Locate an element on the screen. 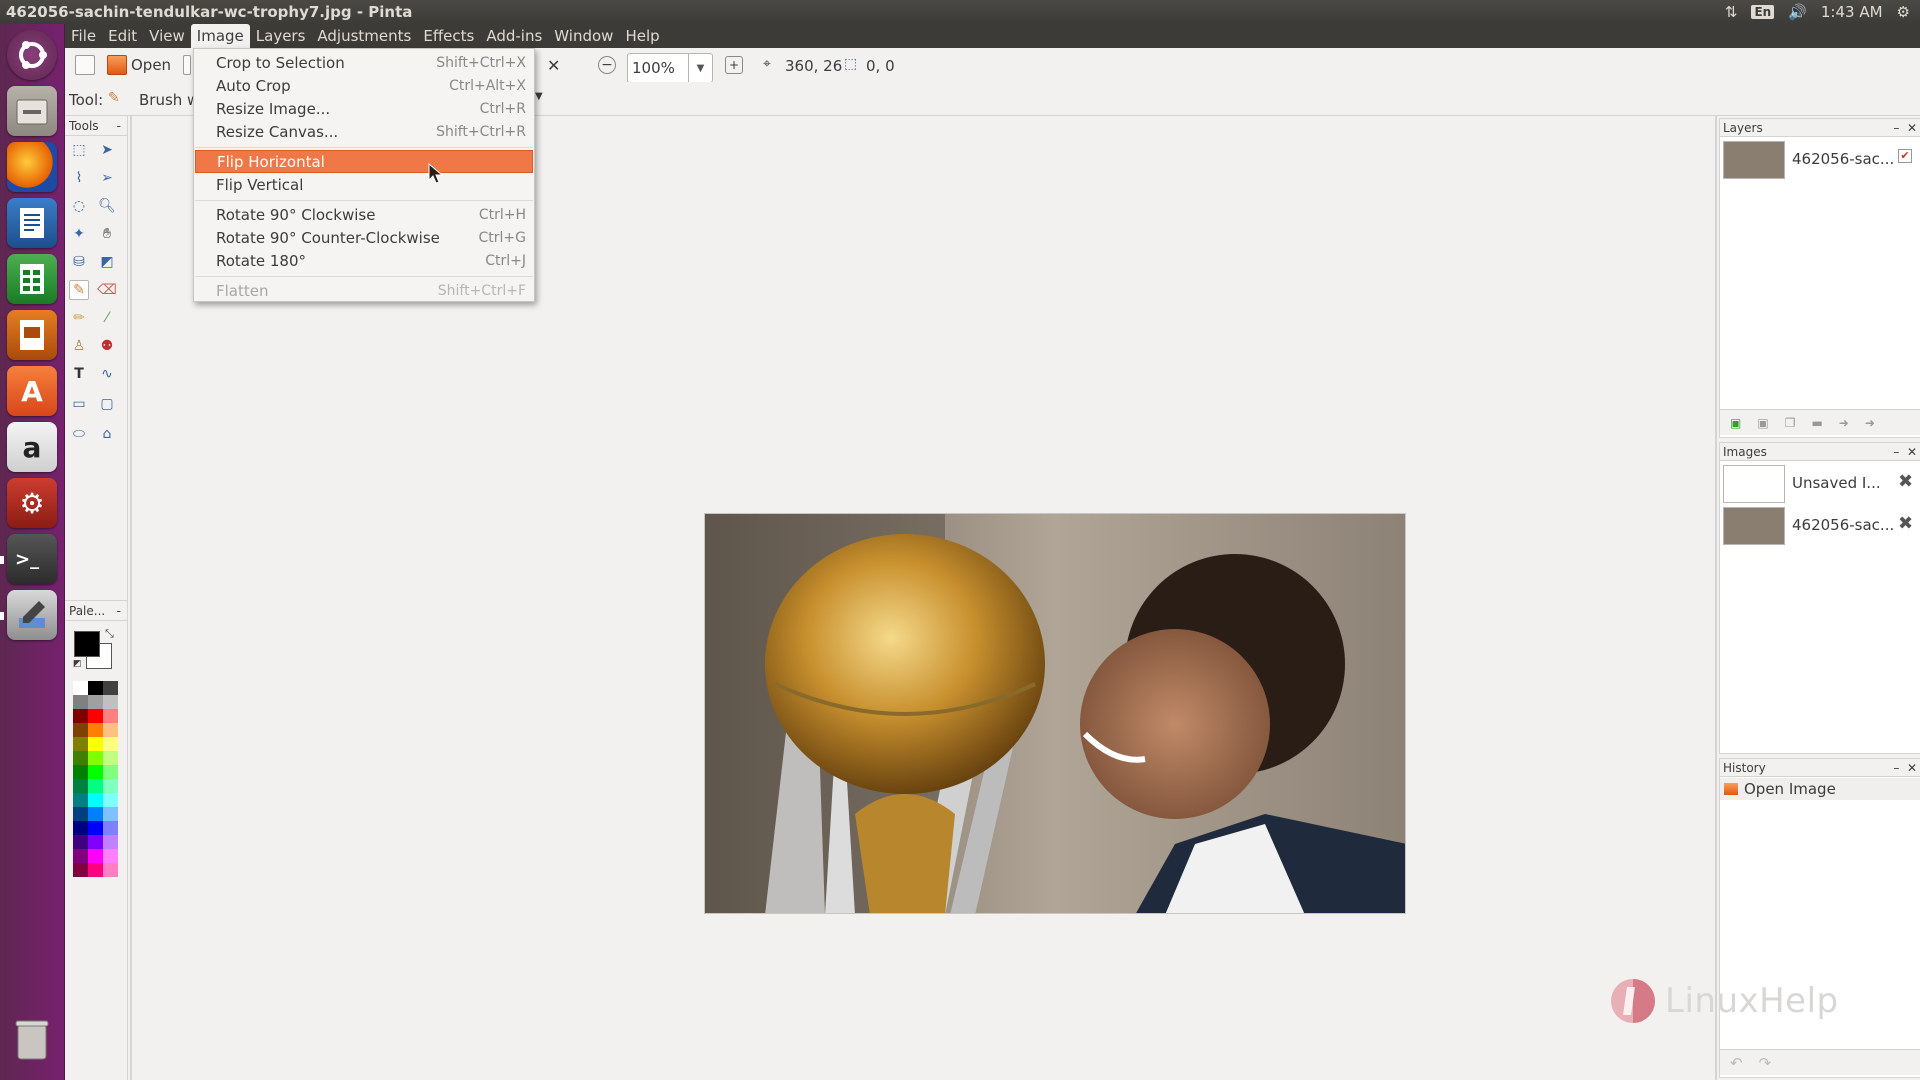  gradient-tool-icon: ◩ is located at coordinates (107, 262).